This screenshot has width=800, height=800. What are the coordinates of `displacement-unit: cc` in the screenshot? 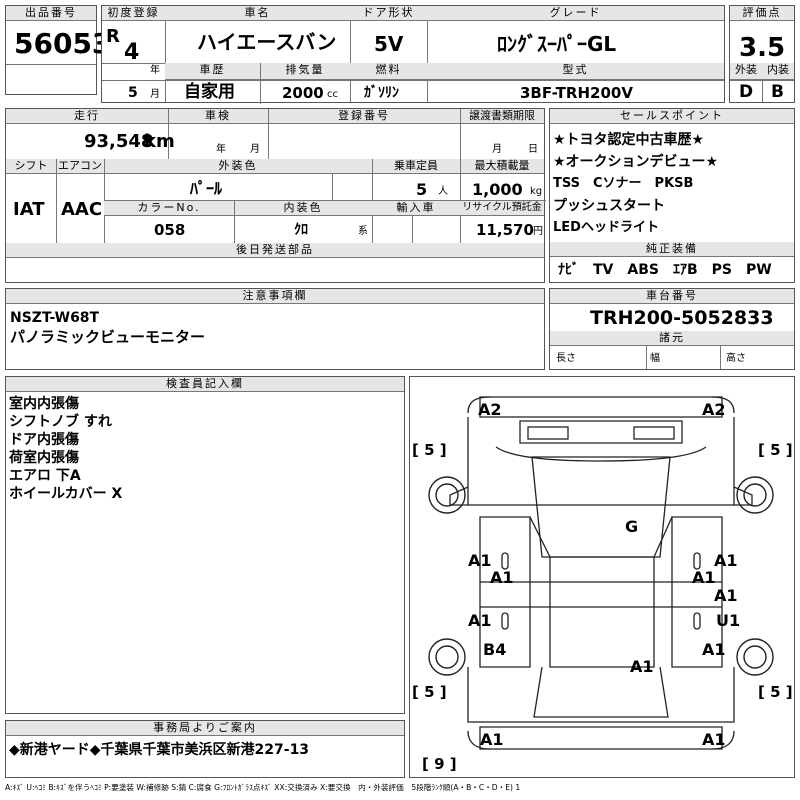 It's located at (332, 94).